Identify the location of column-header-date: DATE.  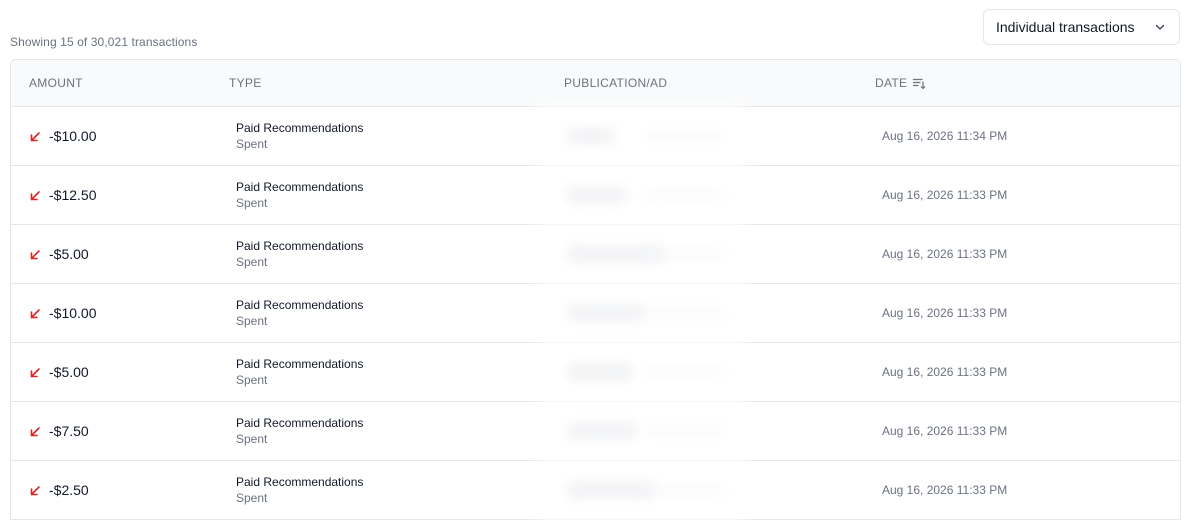
(900, 83).